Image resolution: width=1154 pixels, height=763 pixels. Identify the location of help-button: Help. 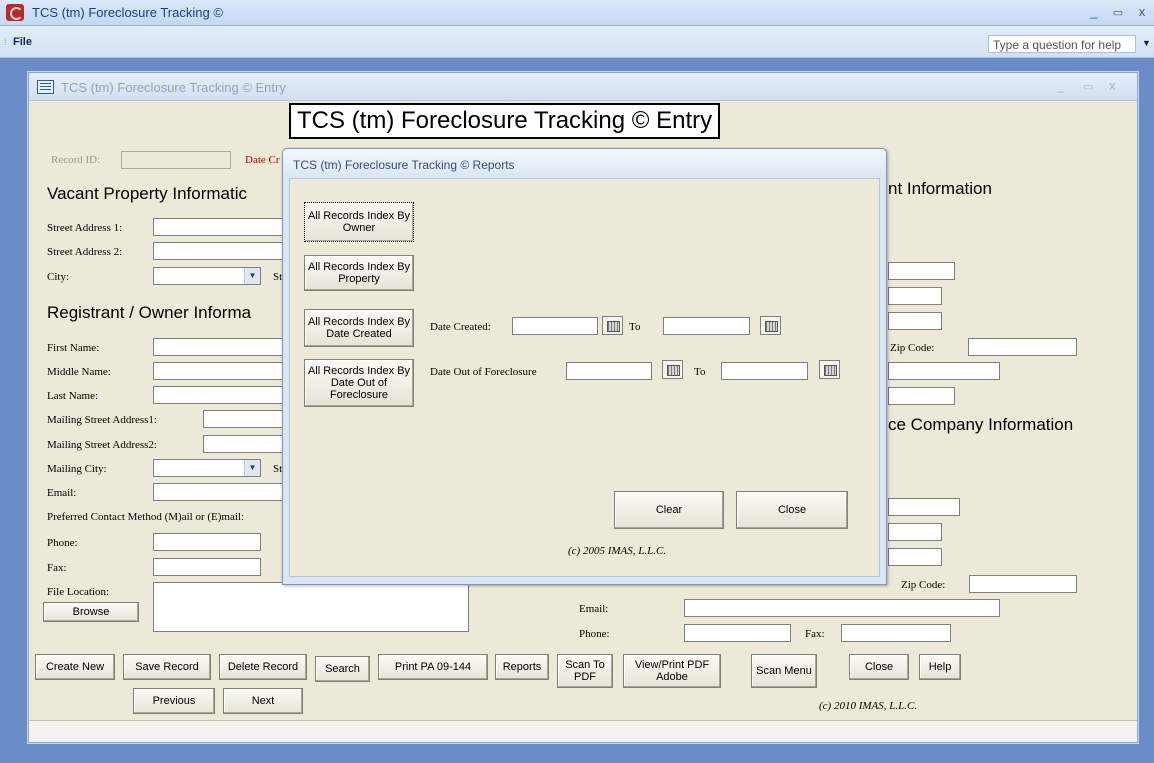
(940, 667).